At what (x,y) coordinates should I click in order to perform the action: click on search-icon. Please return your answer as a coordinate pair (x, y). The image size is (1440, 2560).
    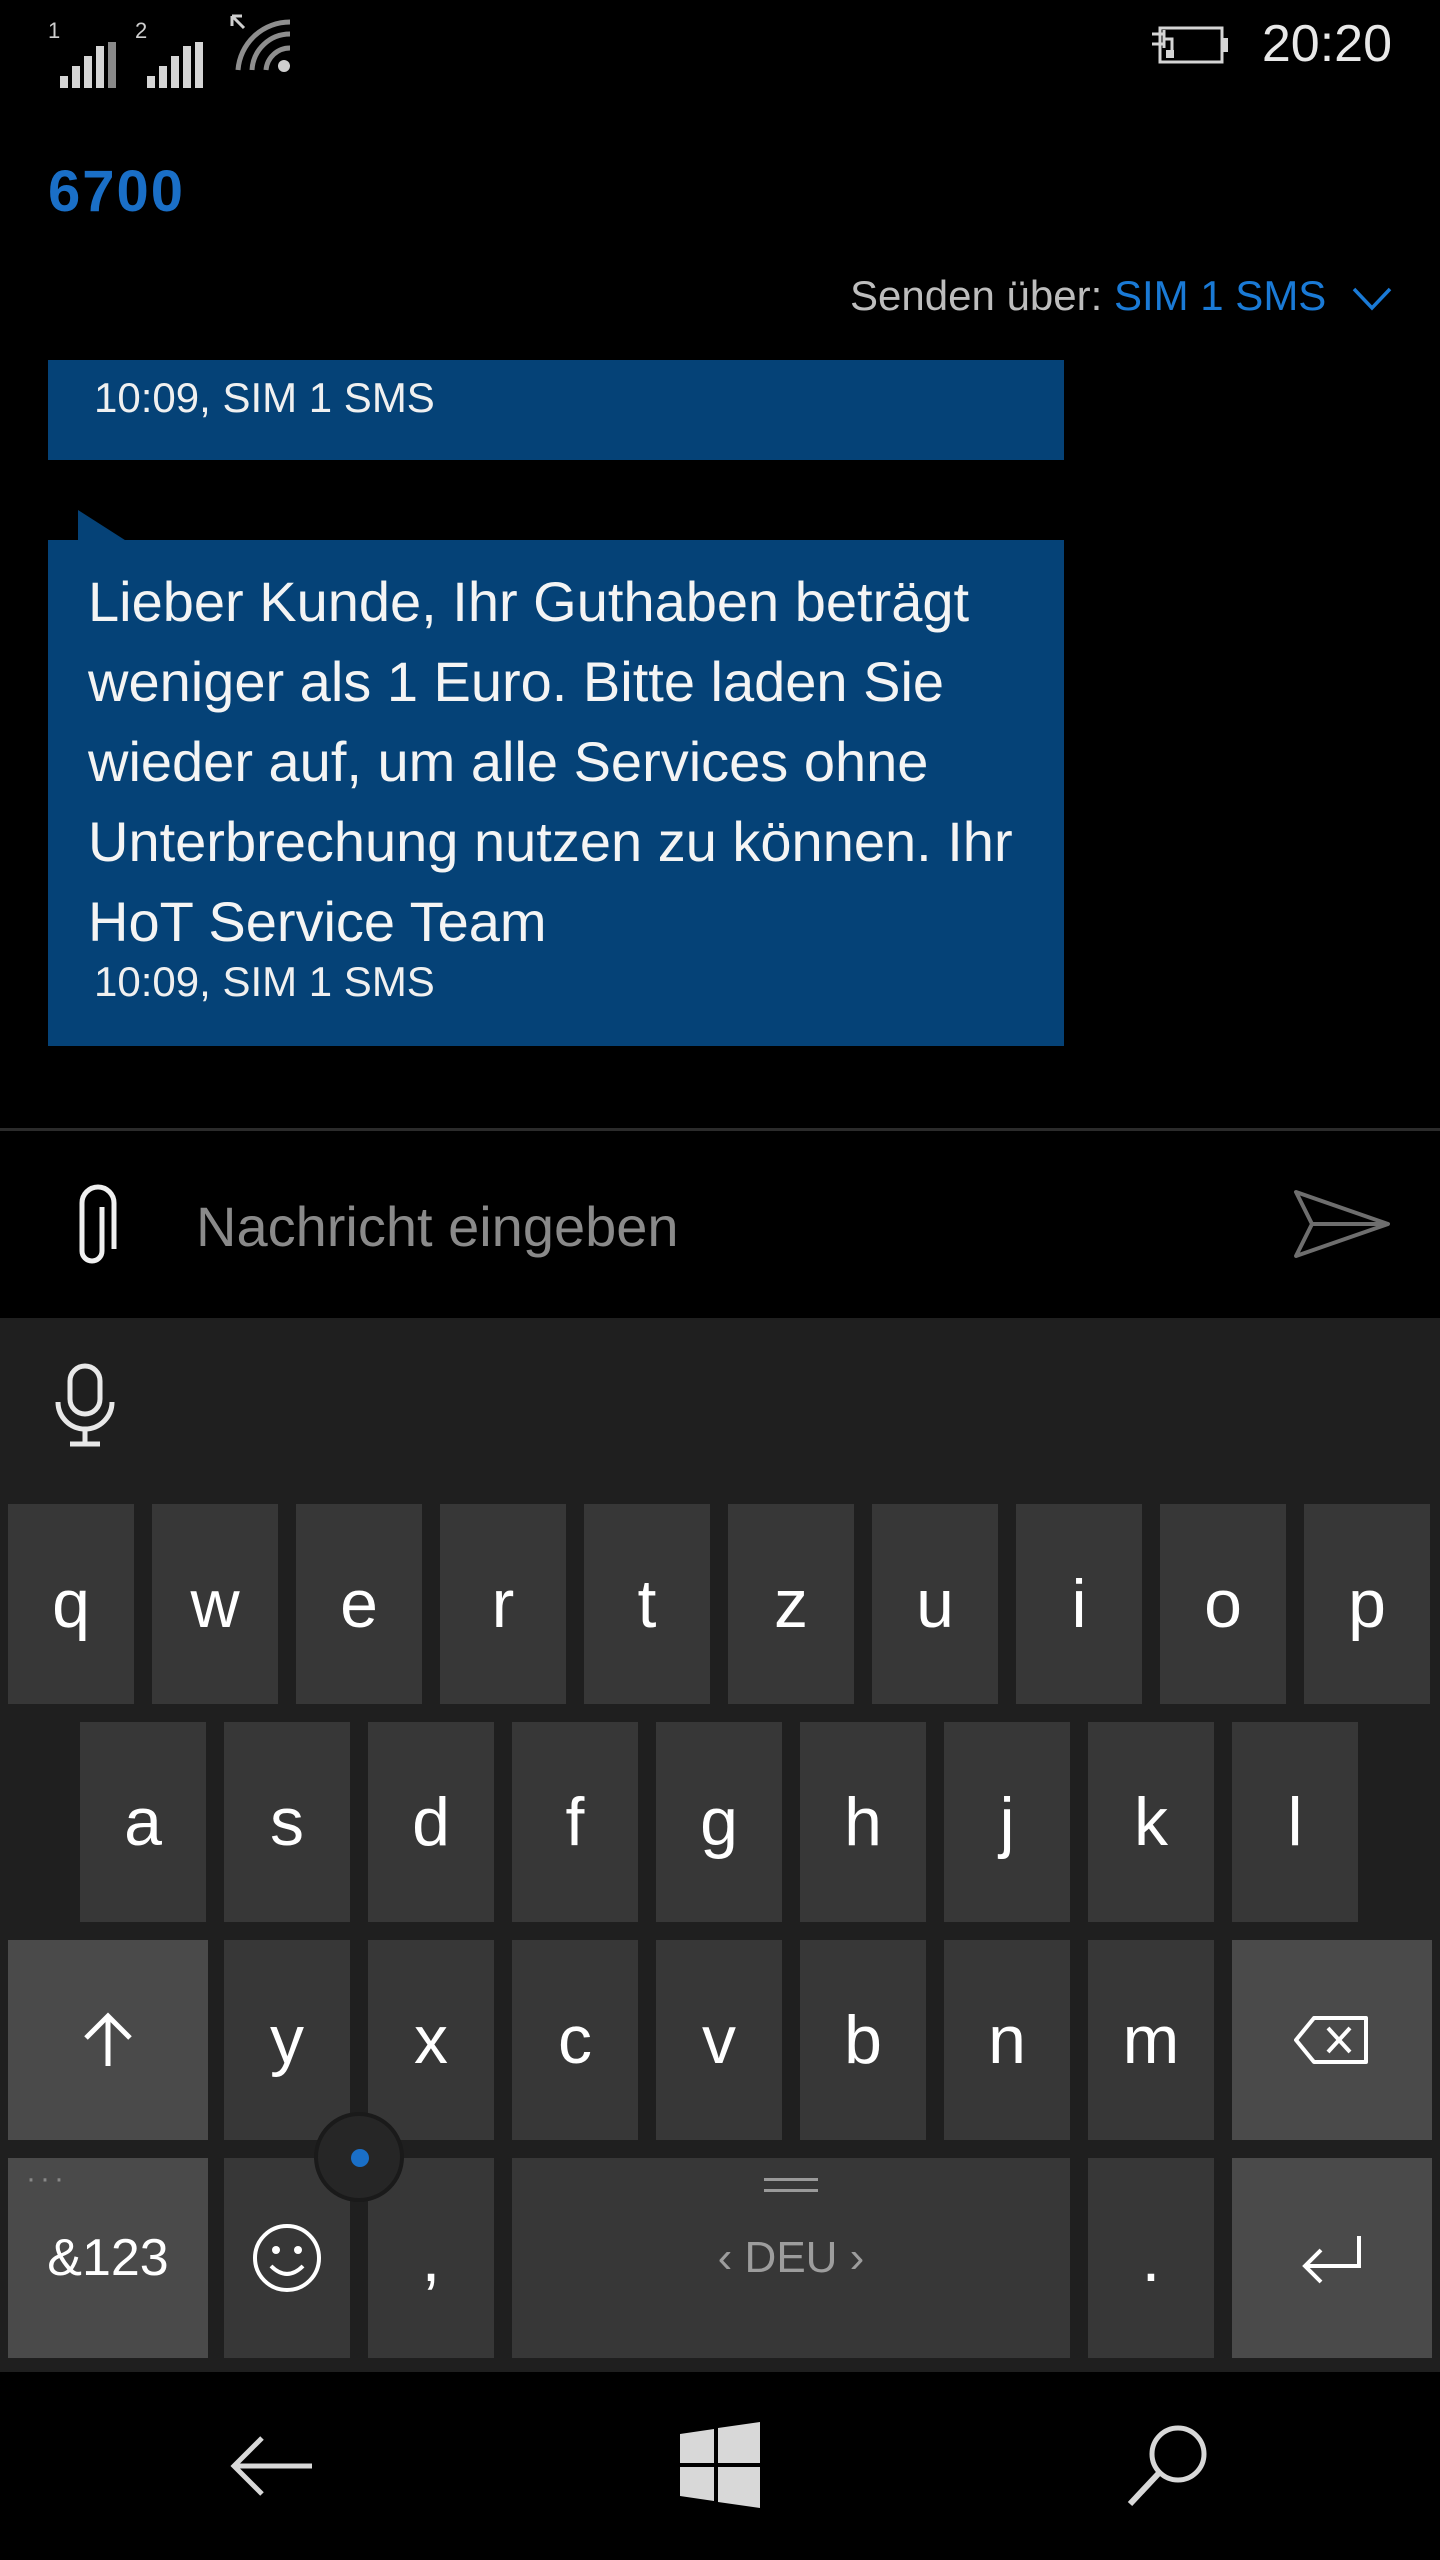
    Looking at the image, I should click on (1168, 2466).